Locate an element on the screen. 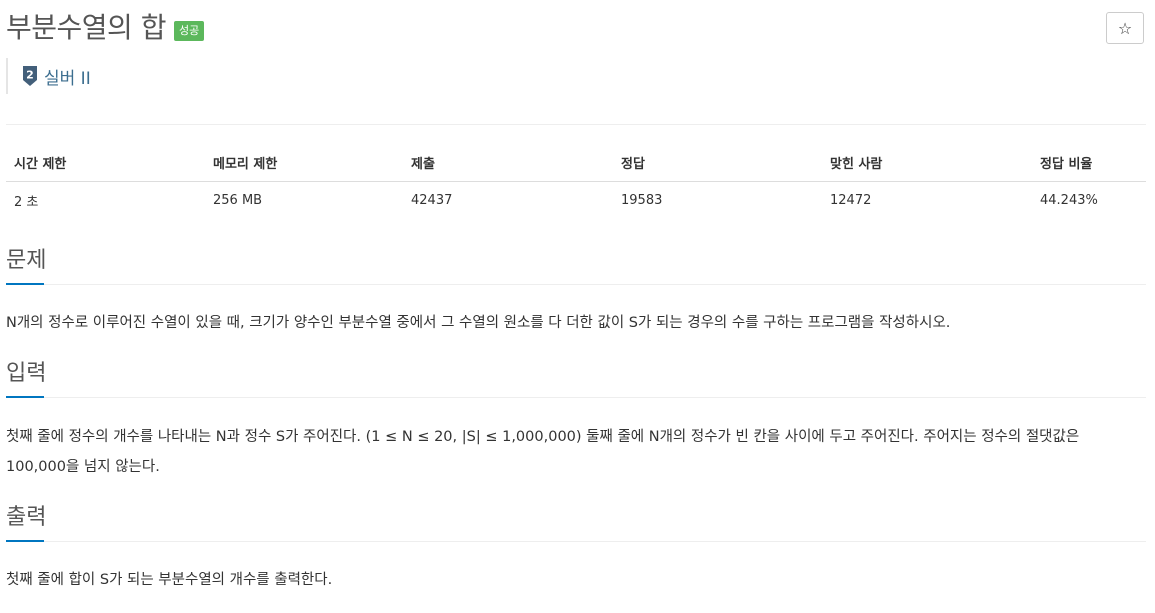 Image resolution: width=1155 pixels, height=613 pixels. input-heading: 입력 is located at coordinates (26, 373).